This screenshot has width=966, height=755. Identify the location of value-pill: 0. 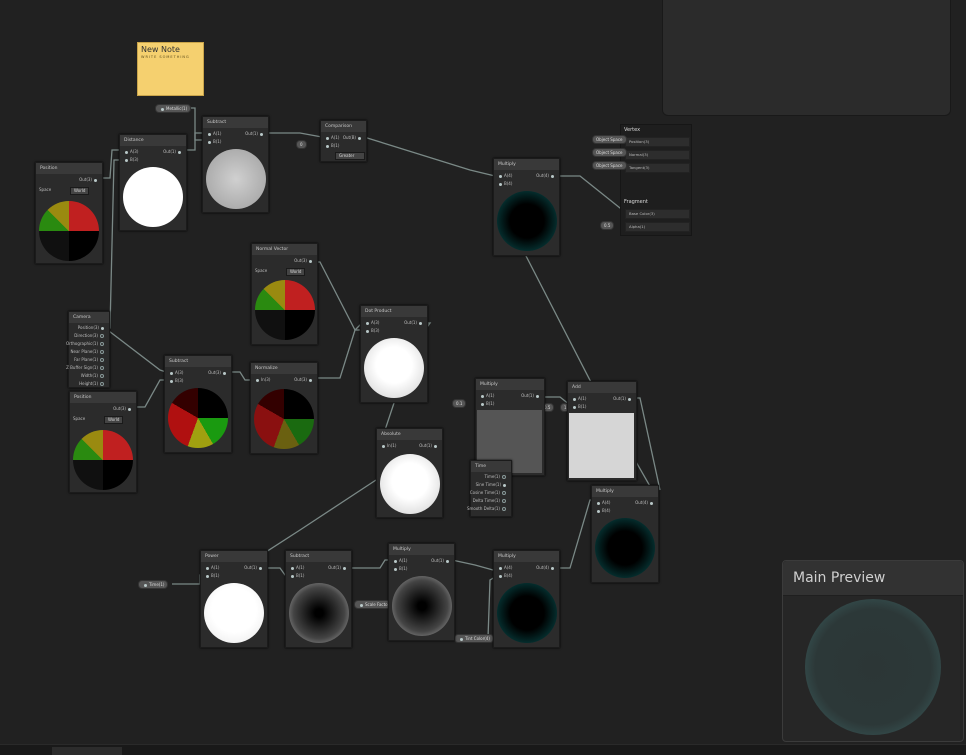
(301, 144).